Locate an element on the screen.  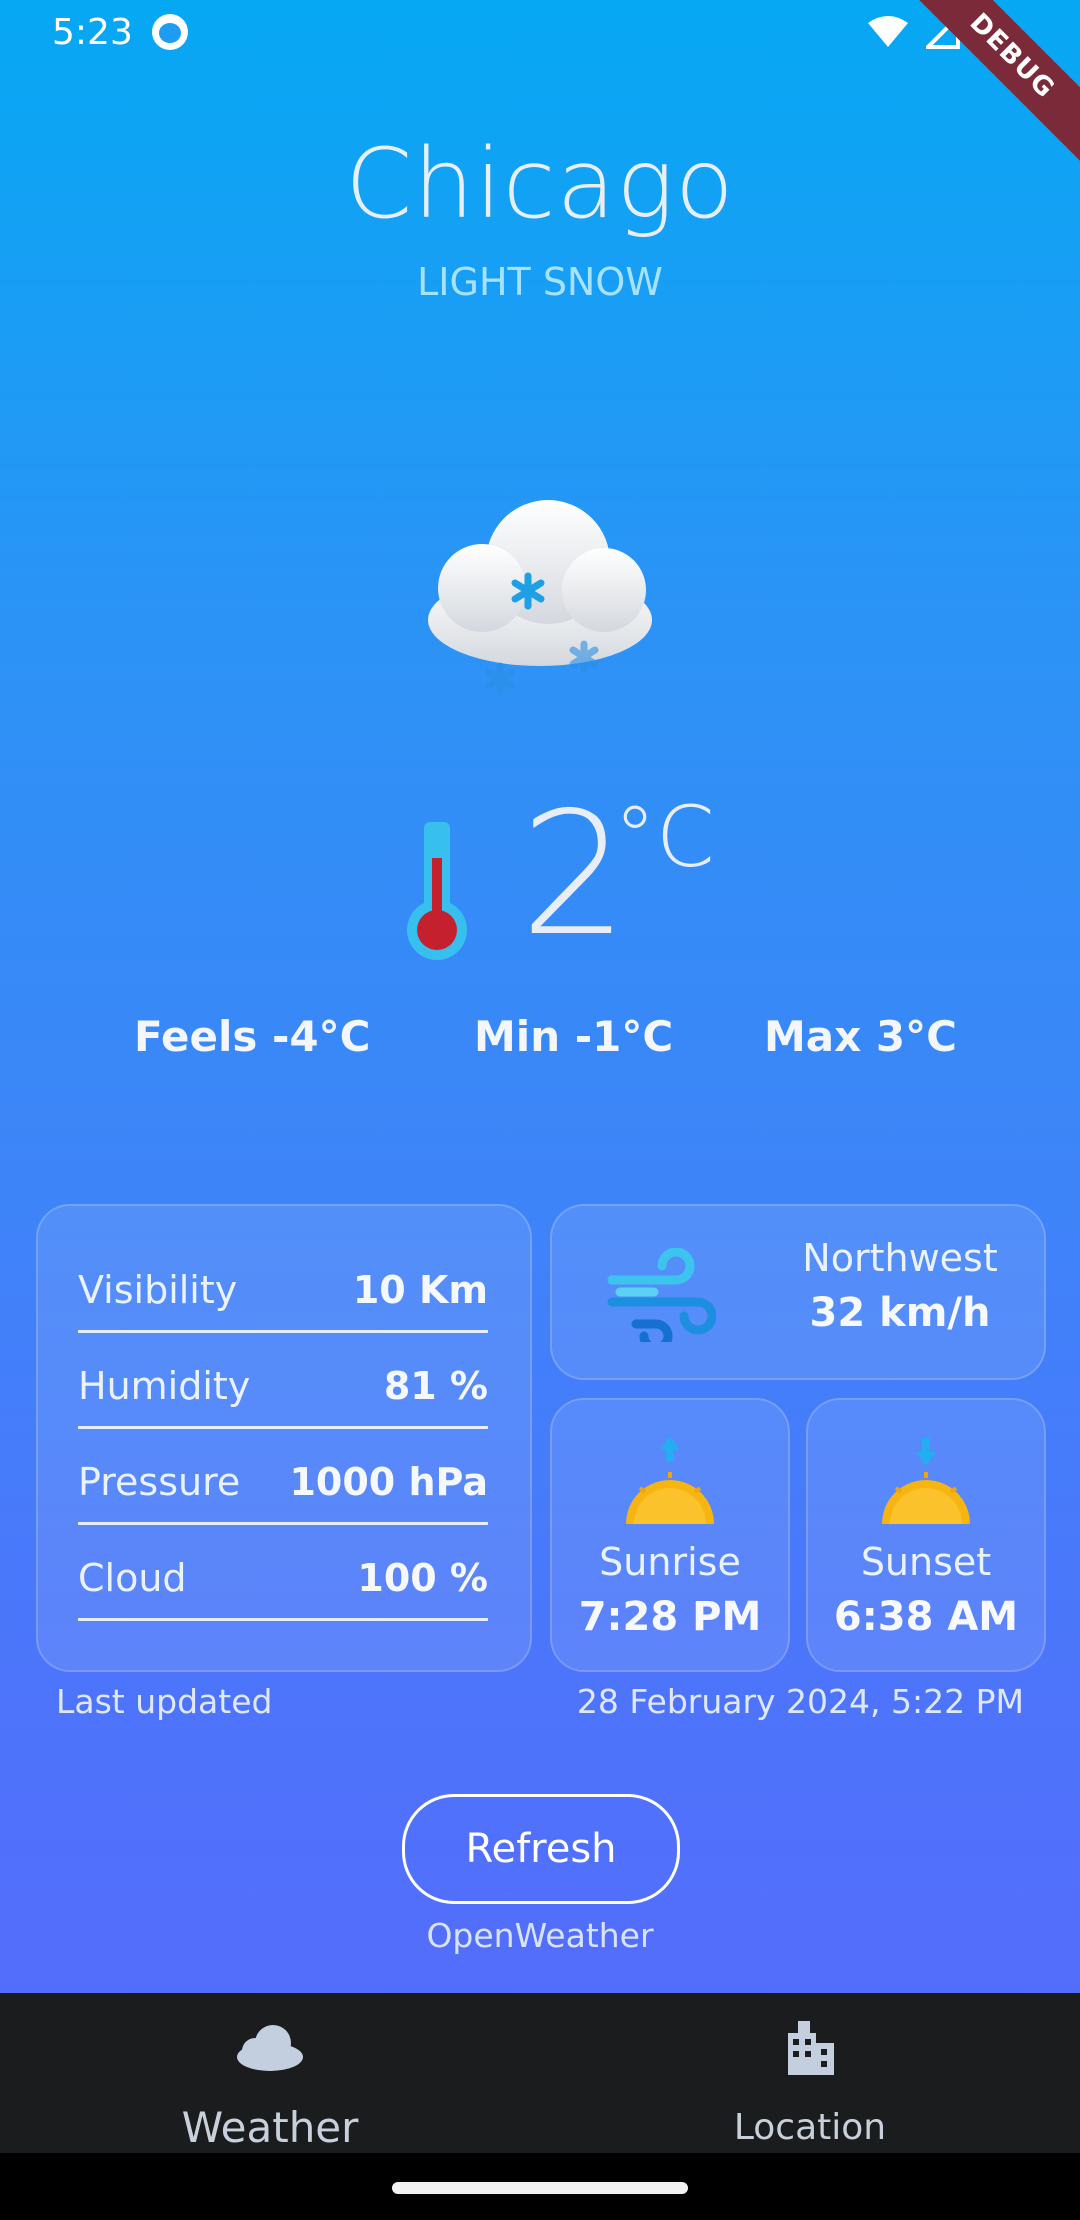
last-updated-label: Last updated is located at coordinates (164, 1701).